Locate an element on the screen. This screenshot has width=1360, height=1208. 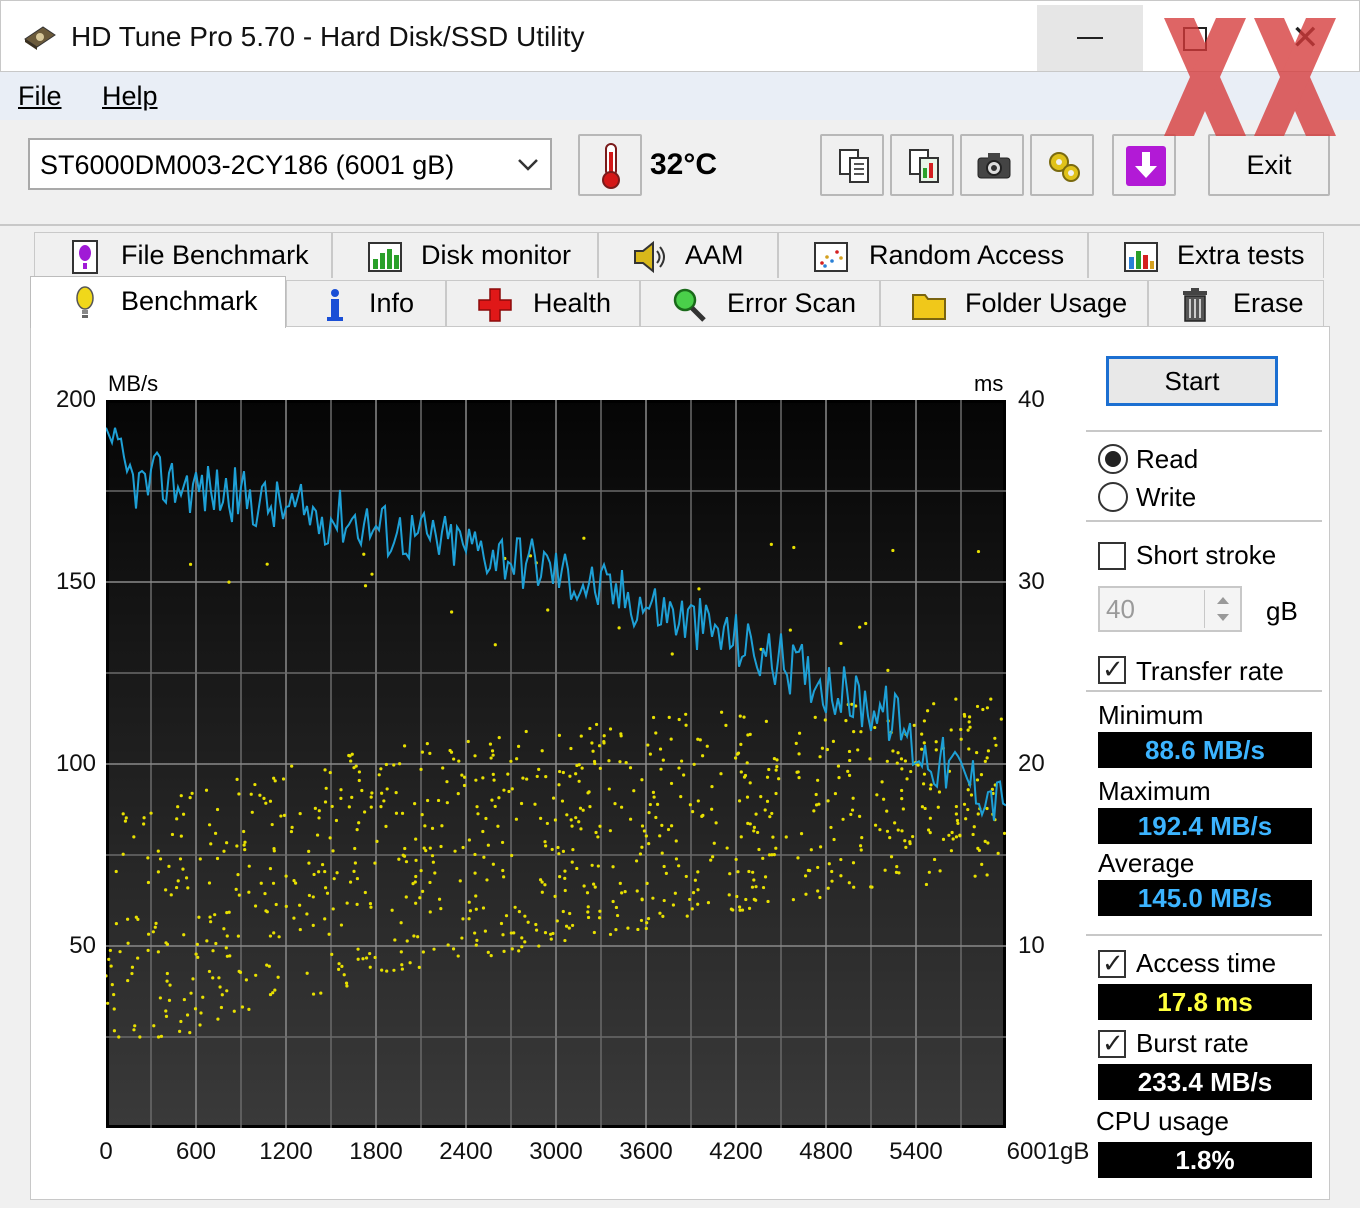
copy-all-button is located at coordinates (922, 165).